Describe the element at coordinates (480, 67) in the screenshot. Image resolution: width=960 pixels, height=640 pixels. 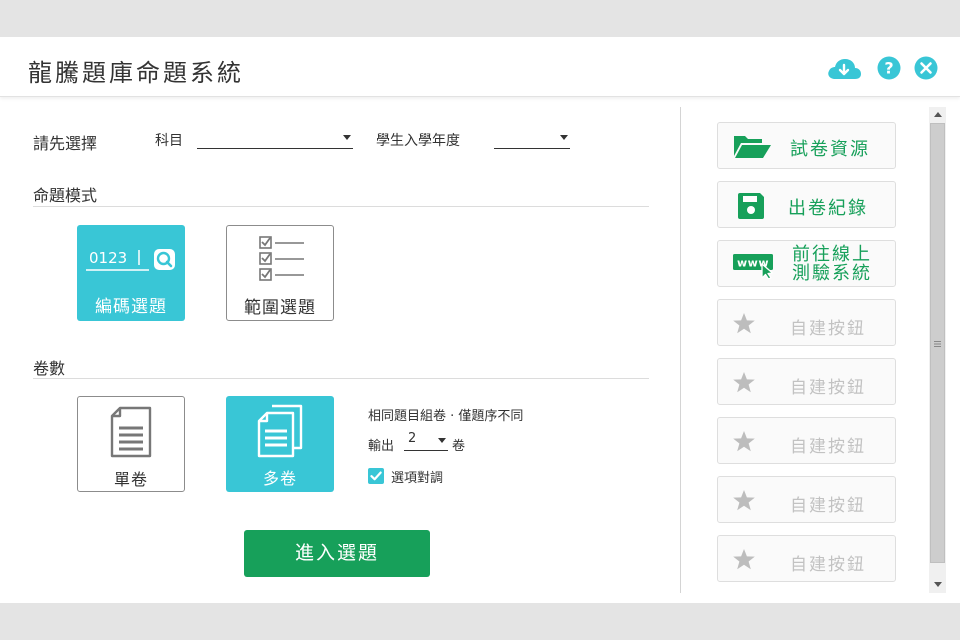
I see `title-bar: 龍騰題庫命題系統 ?` at that location.